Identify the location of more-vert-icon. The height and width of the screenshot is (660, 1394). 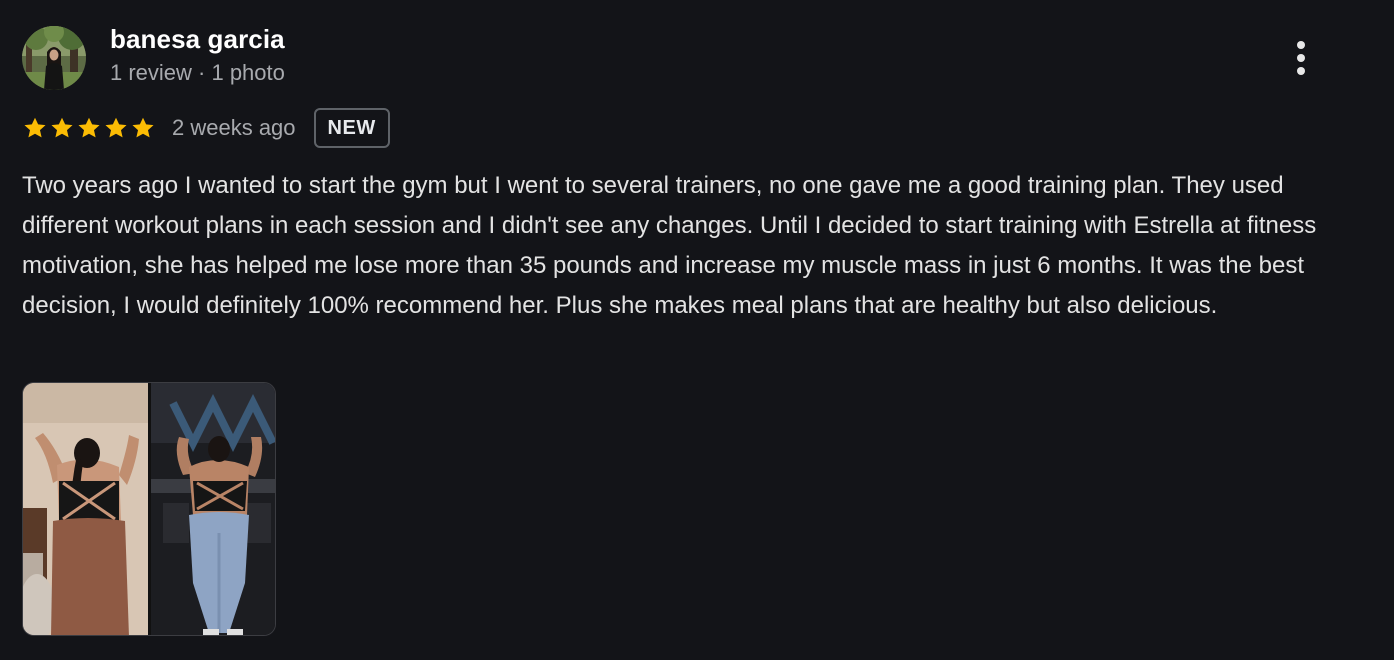
(1301, 45).